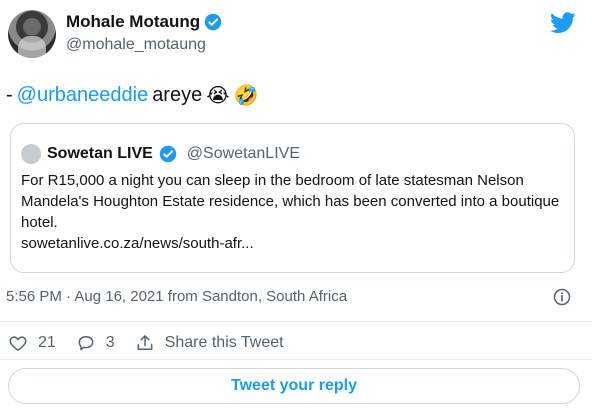 The image size is (592, 418). I want to click on tweet-text: - @urbaneeddie areye 😭 🤣, so click(132, 95).